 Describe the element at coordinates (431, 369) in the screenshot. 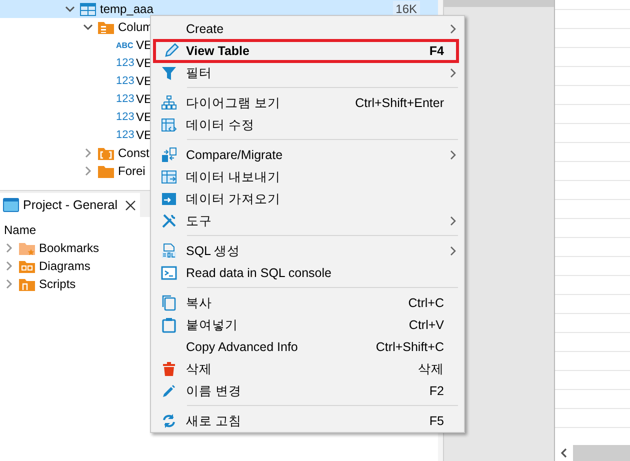

I see `shortcut-label: 삭제` at that location.